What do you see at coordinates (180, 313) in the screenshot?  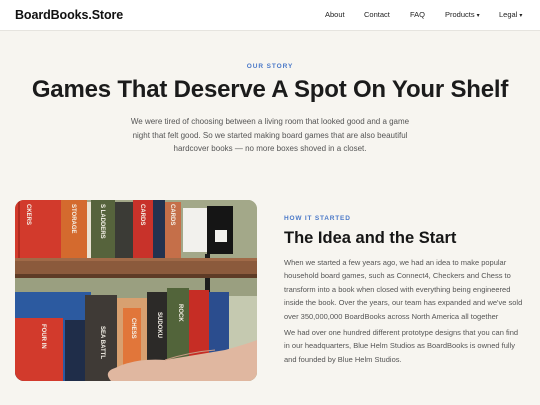 I see `spine-label: ROCK` at bounding box center [180, 313].